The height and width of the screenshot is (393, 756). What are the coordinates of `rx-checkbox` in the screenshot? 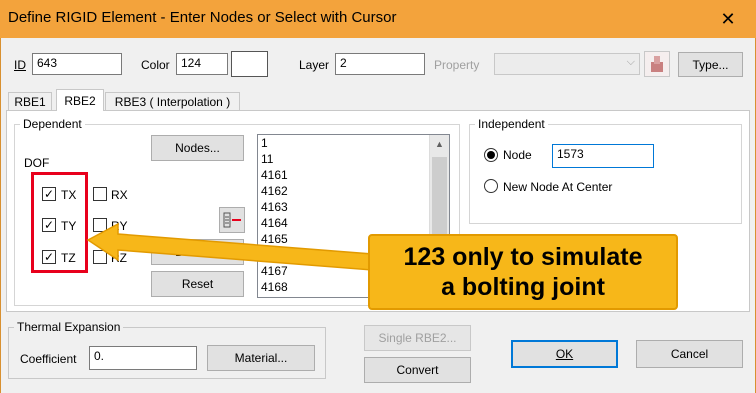 It's located at (100, 194).